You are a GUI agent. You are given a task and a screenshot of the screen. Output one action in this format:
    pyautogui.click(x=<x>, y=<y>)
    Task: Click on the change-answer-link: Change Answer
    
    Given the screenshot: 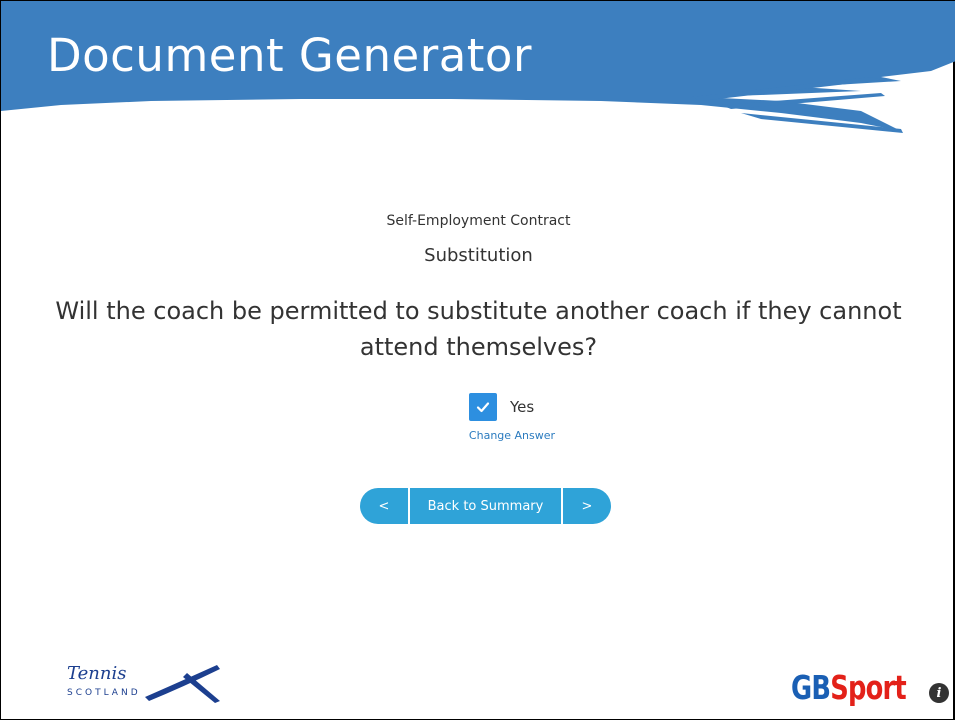 What is the action you would take?
    pyautogui.click(x=478, y=435)
    